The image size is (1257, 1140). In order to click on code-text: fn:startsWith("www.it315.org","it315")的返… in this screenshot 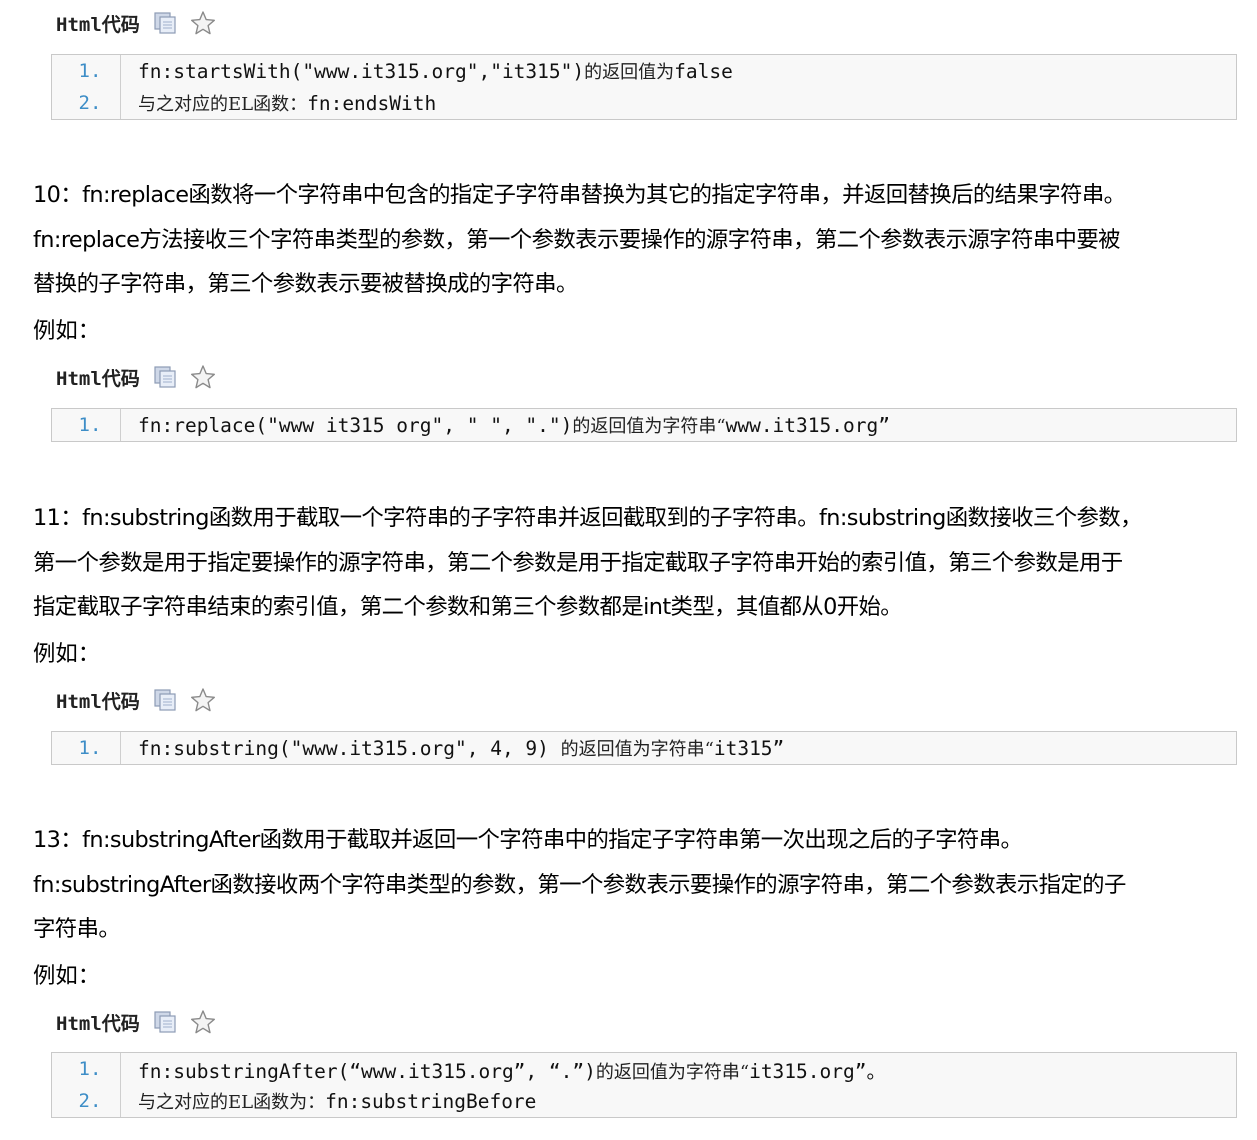, I will do `click(435, 71)`.